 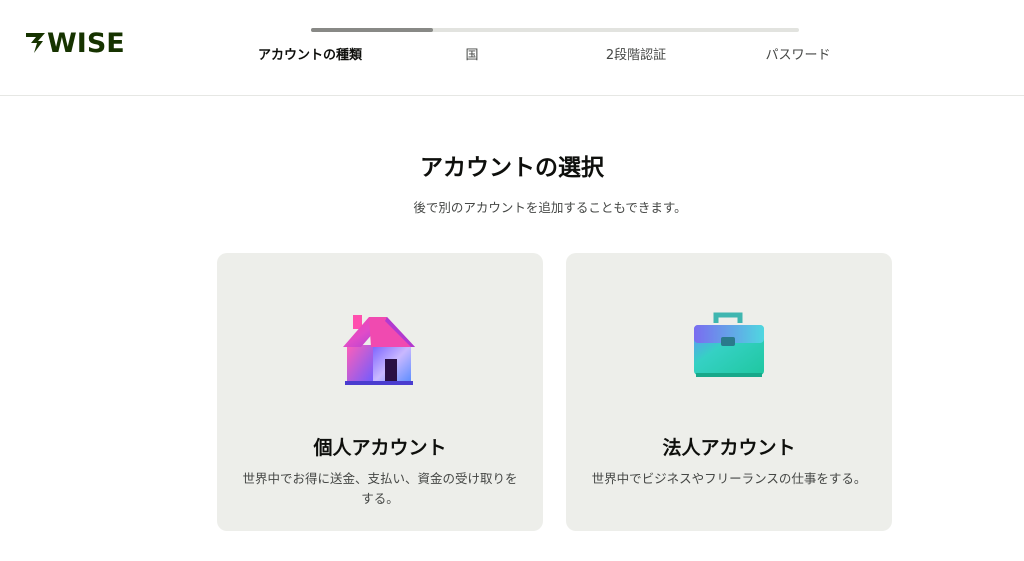 I want to click on progress-bar-fill, so click(x=372, y=30).